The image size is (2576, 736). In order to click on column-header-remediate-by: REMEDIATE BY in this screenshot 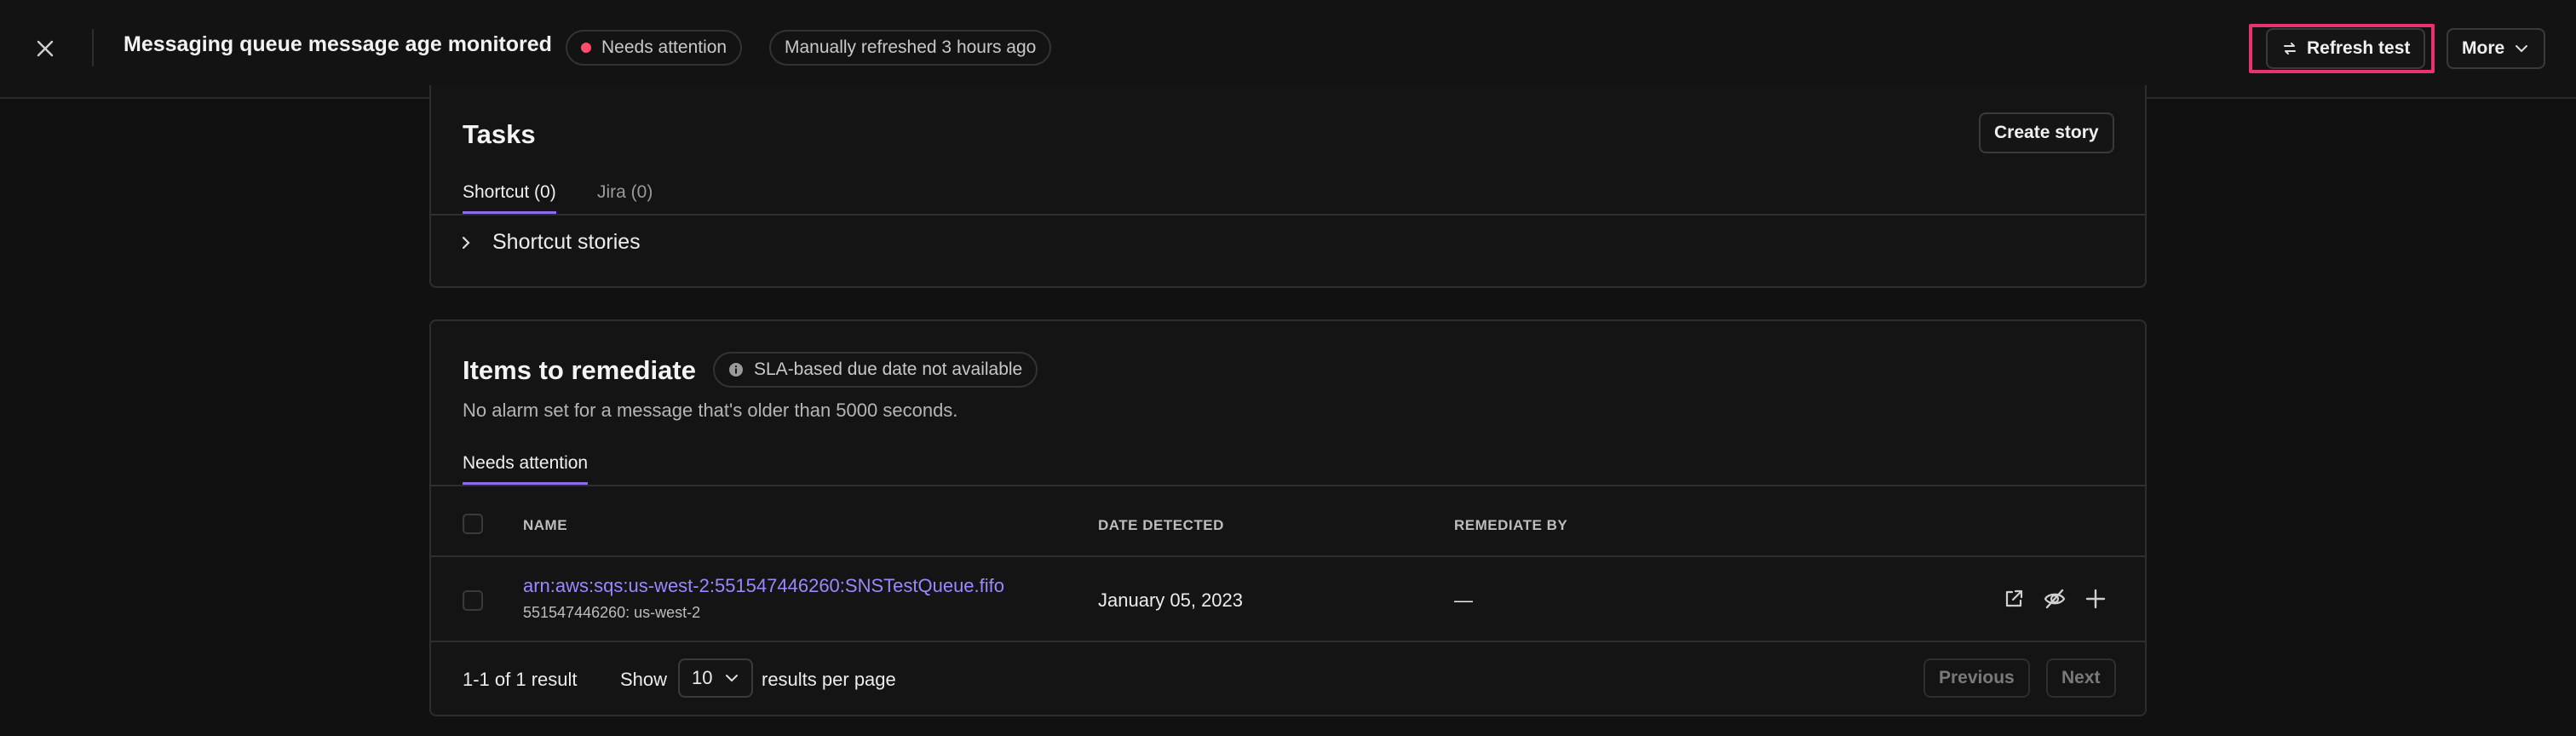, I will do `click(1511, 525)`.